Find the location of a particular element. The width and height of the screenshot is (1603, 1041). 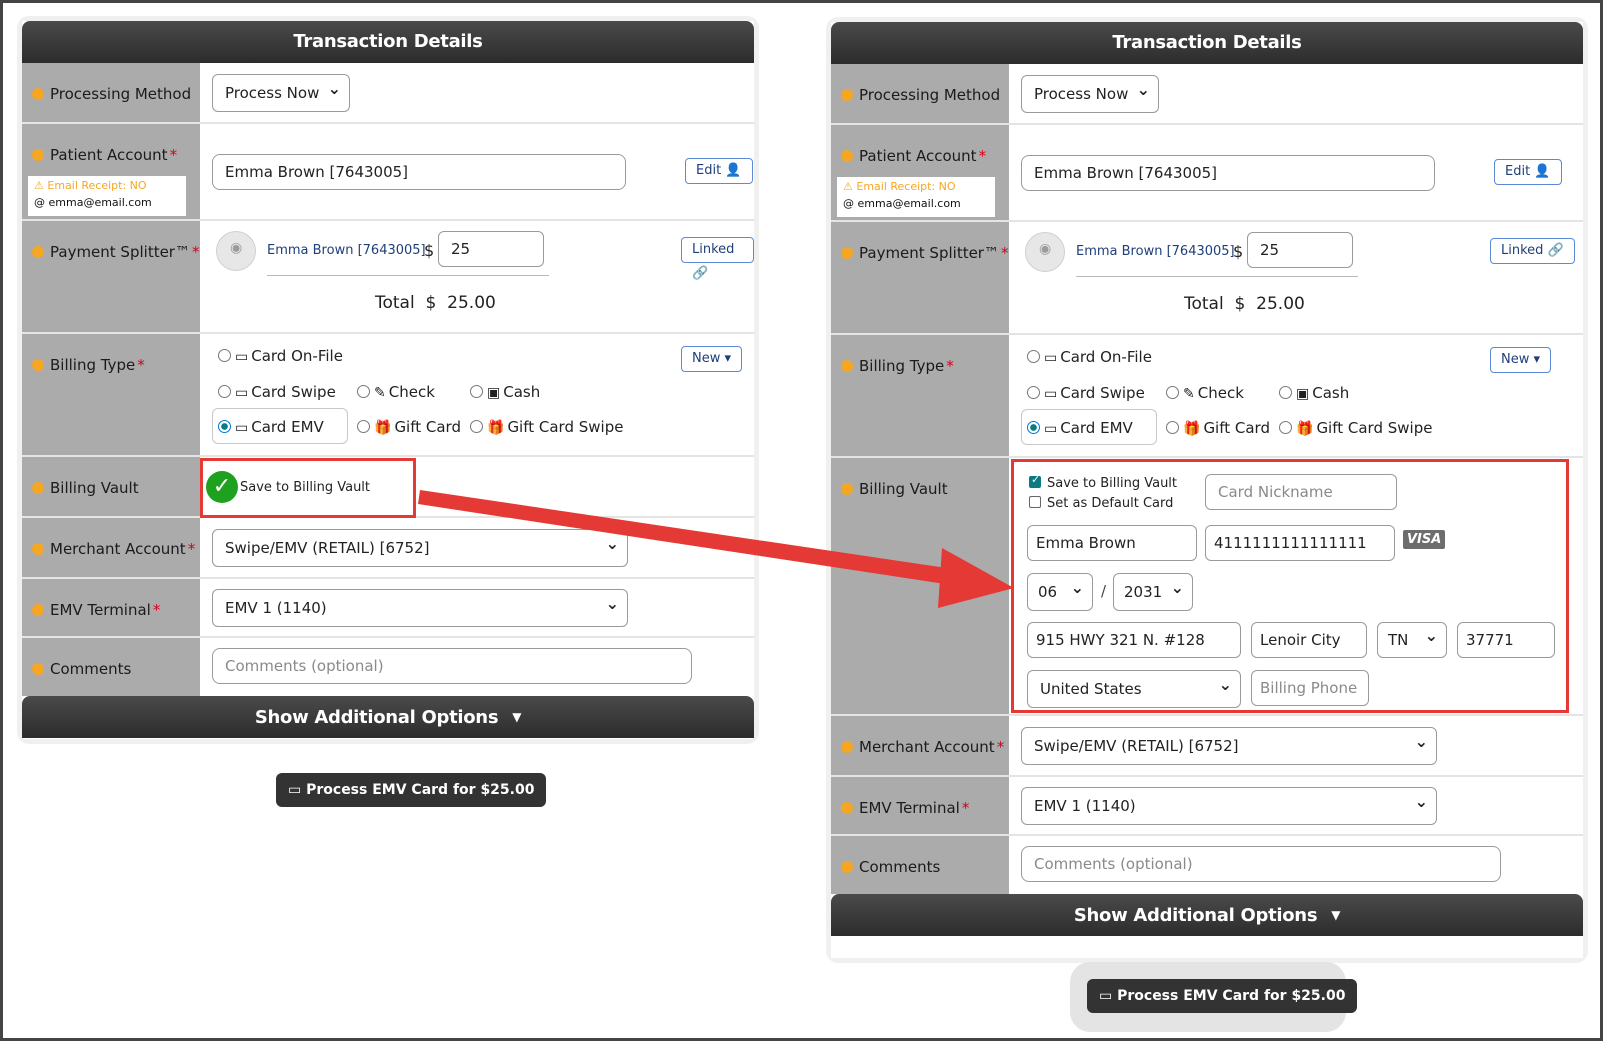

cardholder-name-input: Emma Brown is located at coordinates (1112, 543).